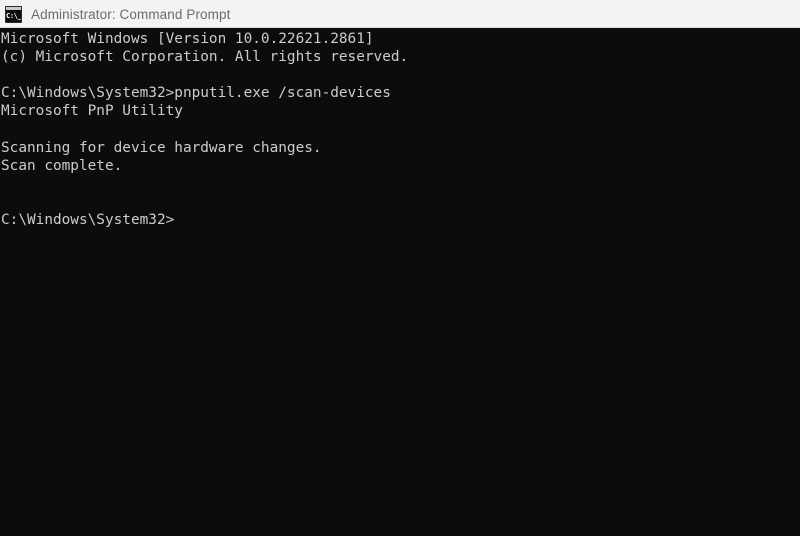 The height and width of the screenshot is (536, 800). I want to click on console-line: Scan complete., so click(62, 165).